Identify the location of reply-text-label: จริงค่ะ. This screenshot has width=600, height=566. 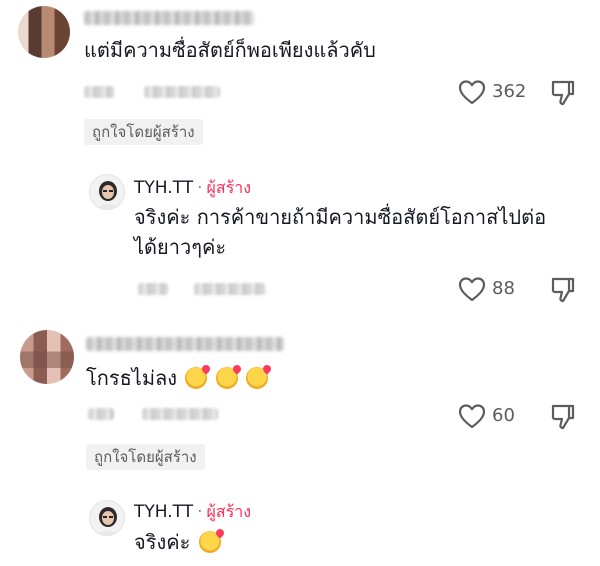
(162, 542).